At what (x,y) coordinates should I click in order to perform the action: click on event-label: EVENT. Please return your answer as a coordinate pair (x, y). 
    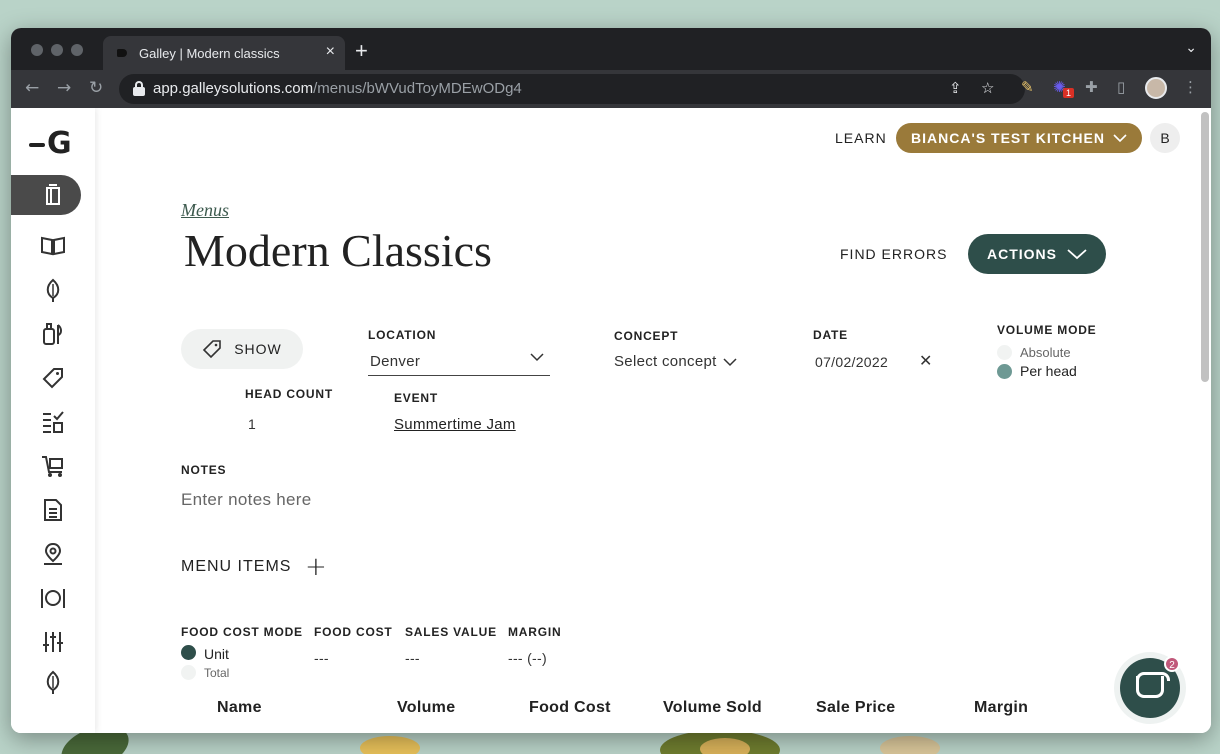
    Looking at the image, I should click on (416, 398).